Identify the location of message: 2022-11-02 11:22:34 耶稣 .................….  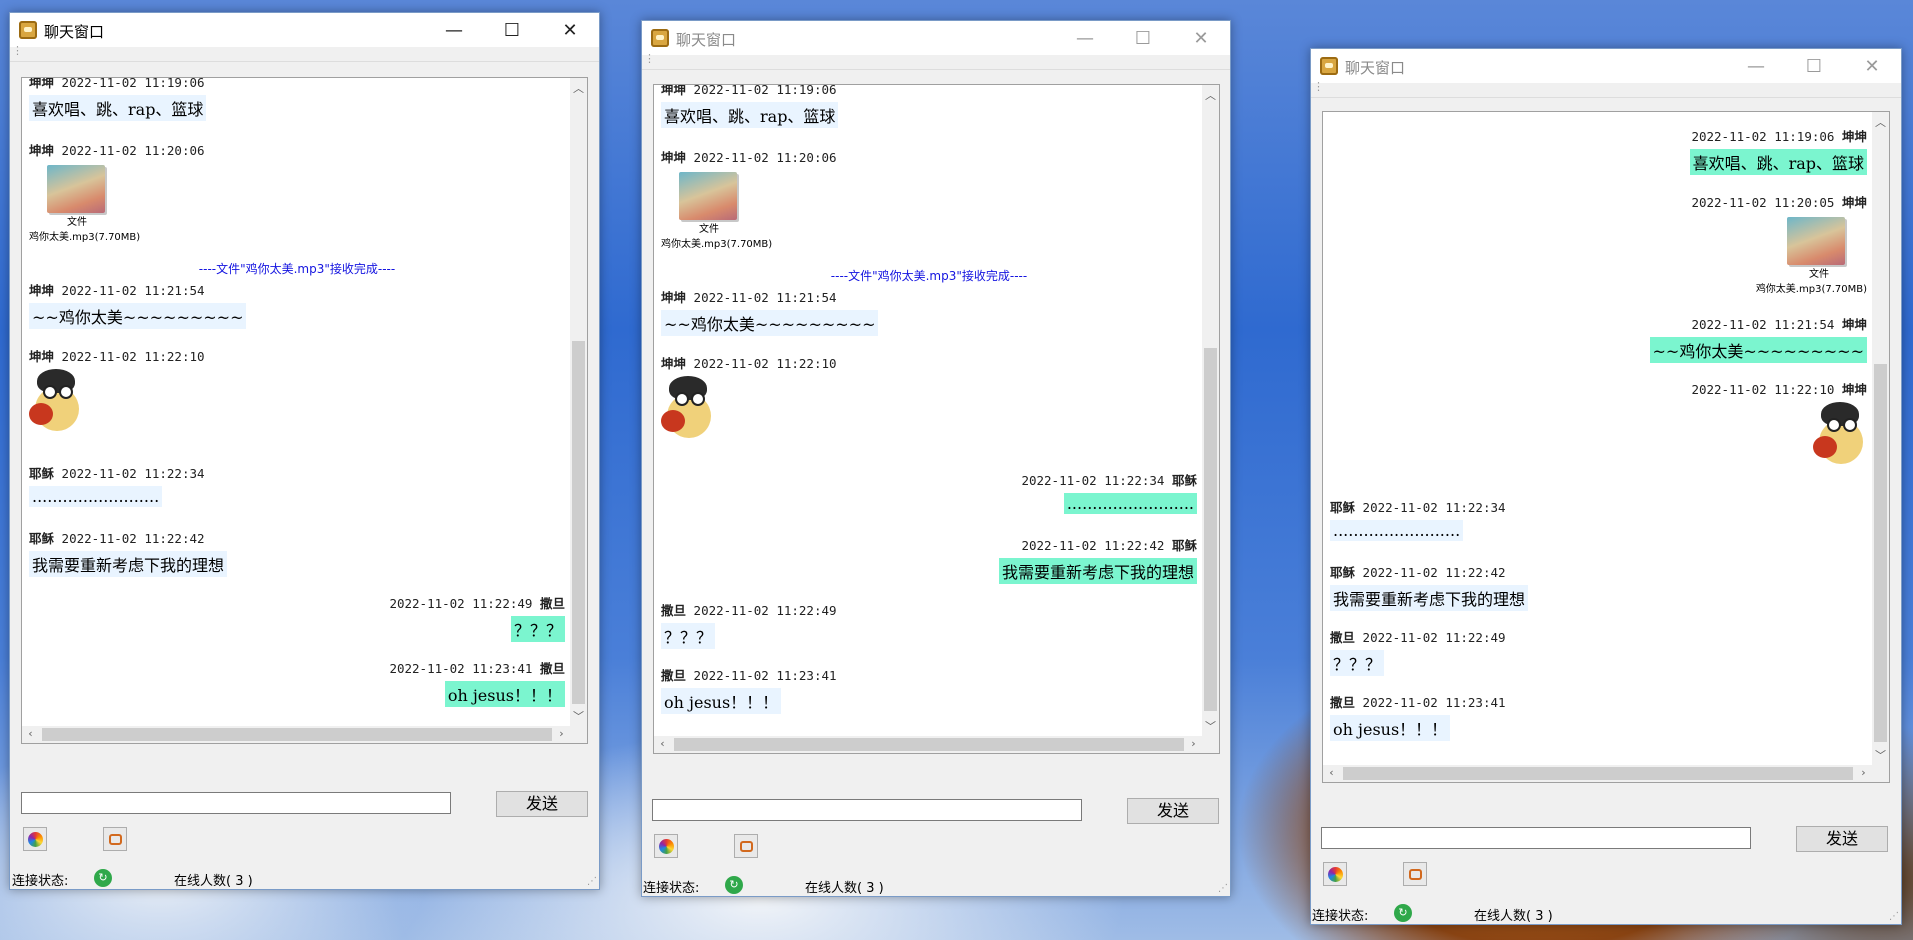
(1109, 492).